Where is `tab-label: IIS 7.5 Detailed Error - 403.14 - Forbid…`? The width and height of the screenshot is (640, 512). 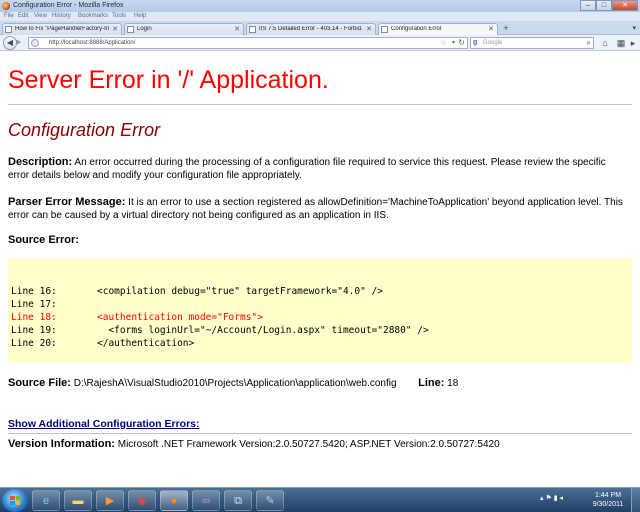 tab-label: IIS 7.5 Detailed Error - 403.14 - Forbid… is located at coordinates (311, 29).